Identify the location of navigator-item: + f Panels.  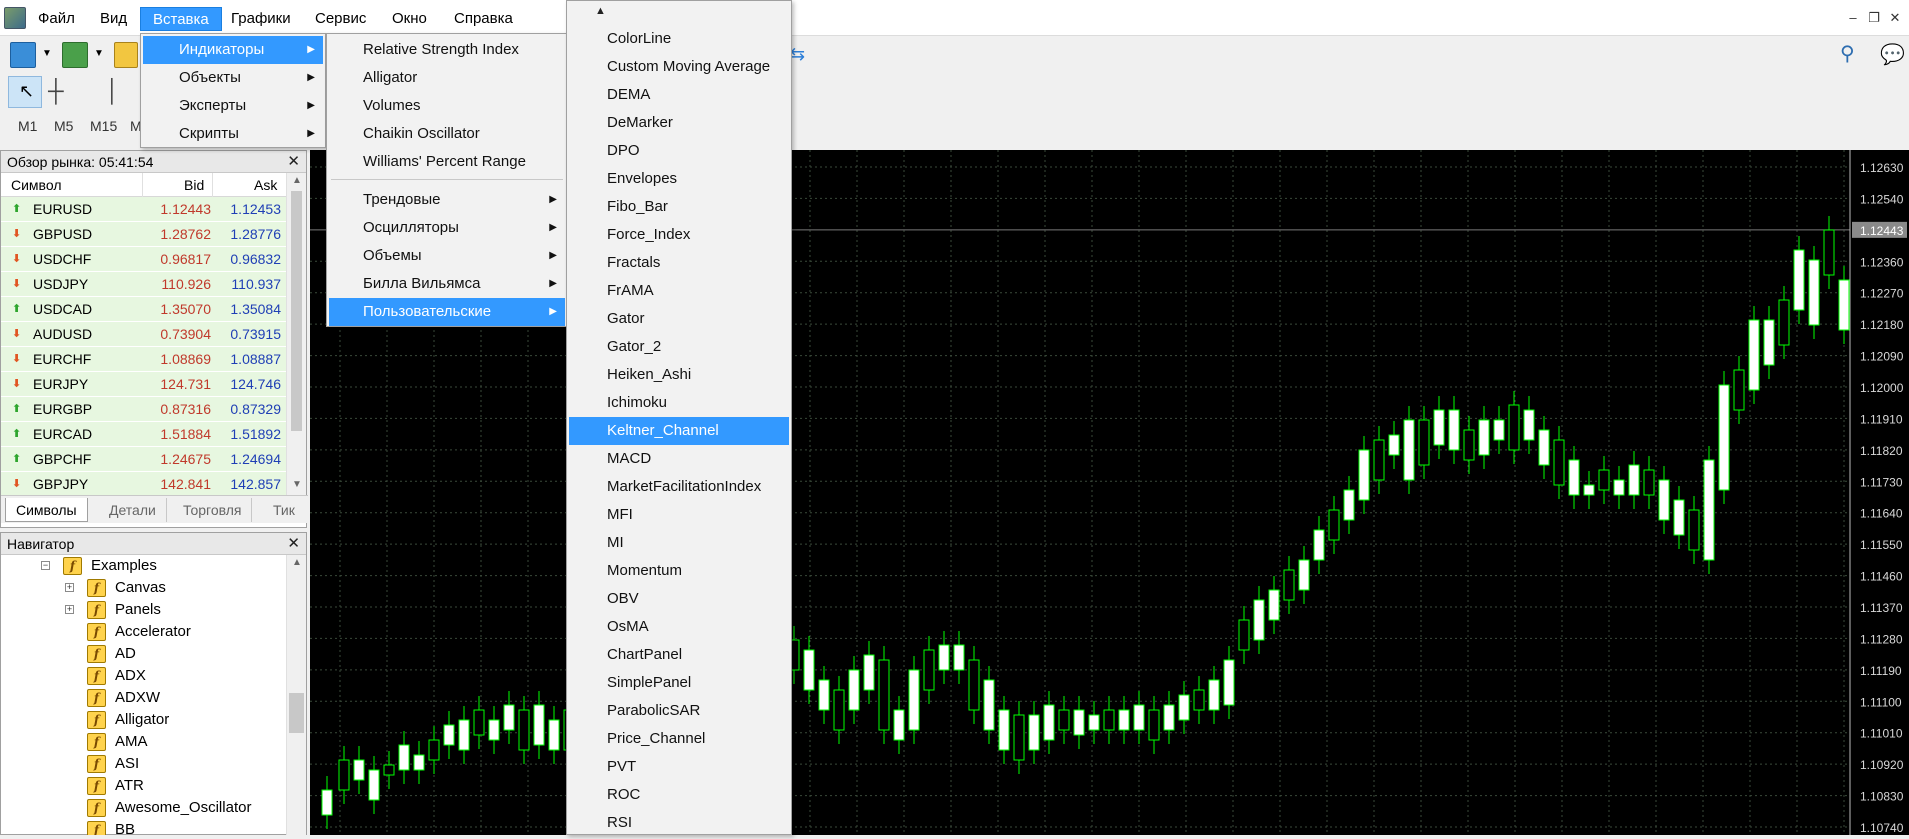
(143, 610).